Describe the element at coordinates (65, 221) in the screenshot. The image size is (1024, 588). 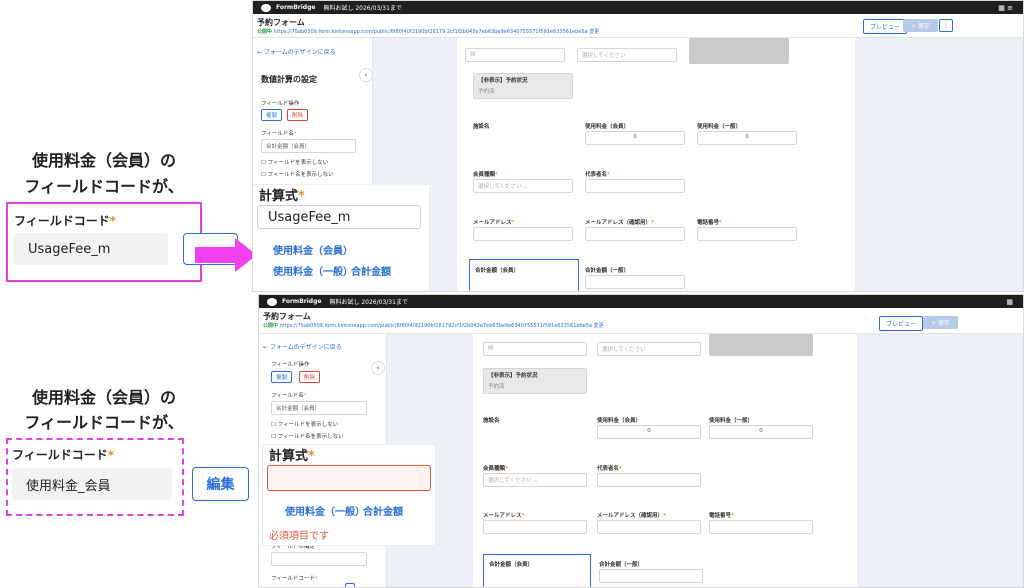
I see `field-code-label-before: フィールドコード*` at that location.